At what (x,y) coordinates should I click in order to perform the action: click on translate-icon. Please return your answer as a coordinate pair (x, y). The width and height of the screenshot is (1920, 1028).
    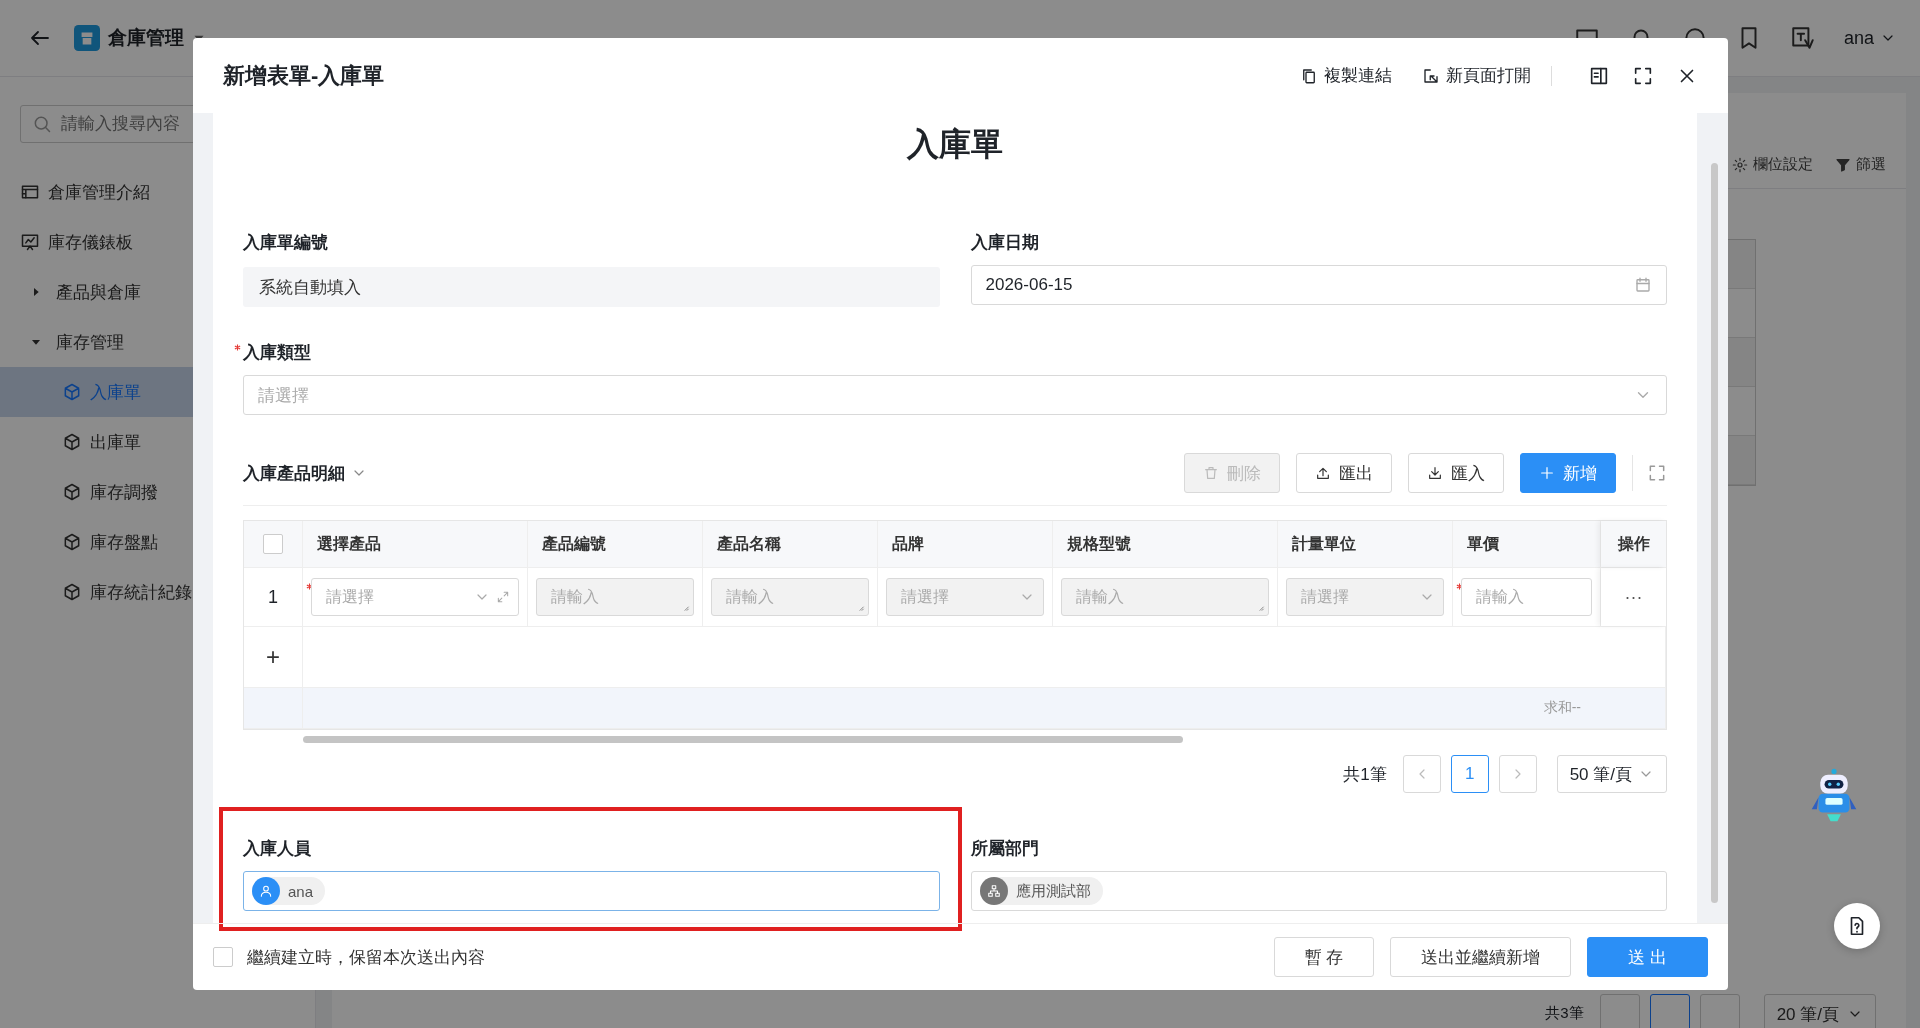
    Looking at the image, I should click on (1802, 38).